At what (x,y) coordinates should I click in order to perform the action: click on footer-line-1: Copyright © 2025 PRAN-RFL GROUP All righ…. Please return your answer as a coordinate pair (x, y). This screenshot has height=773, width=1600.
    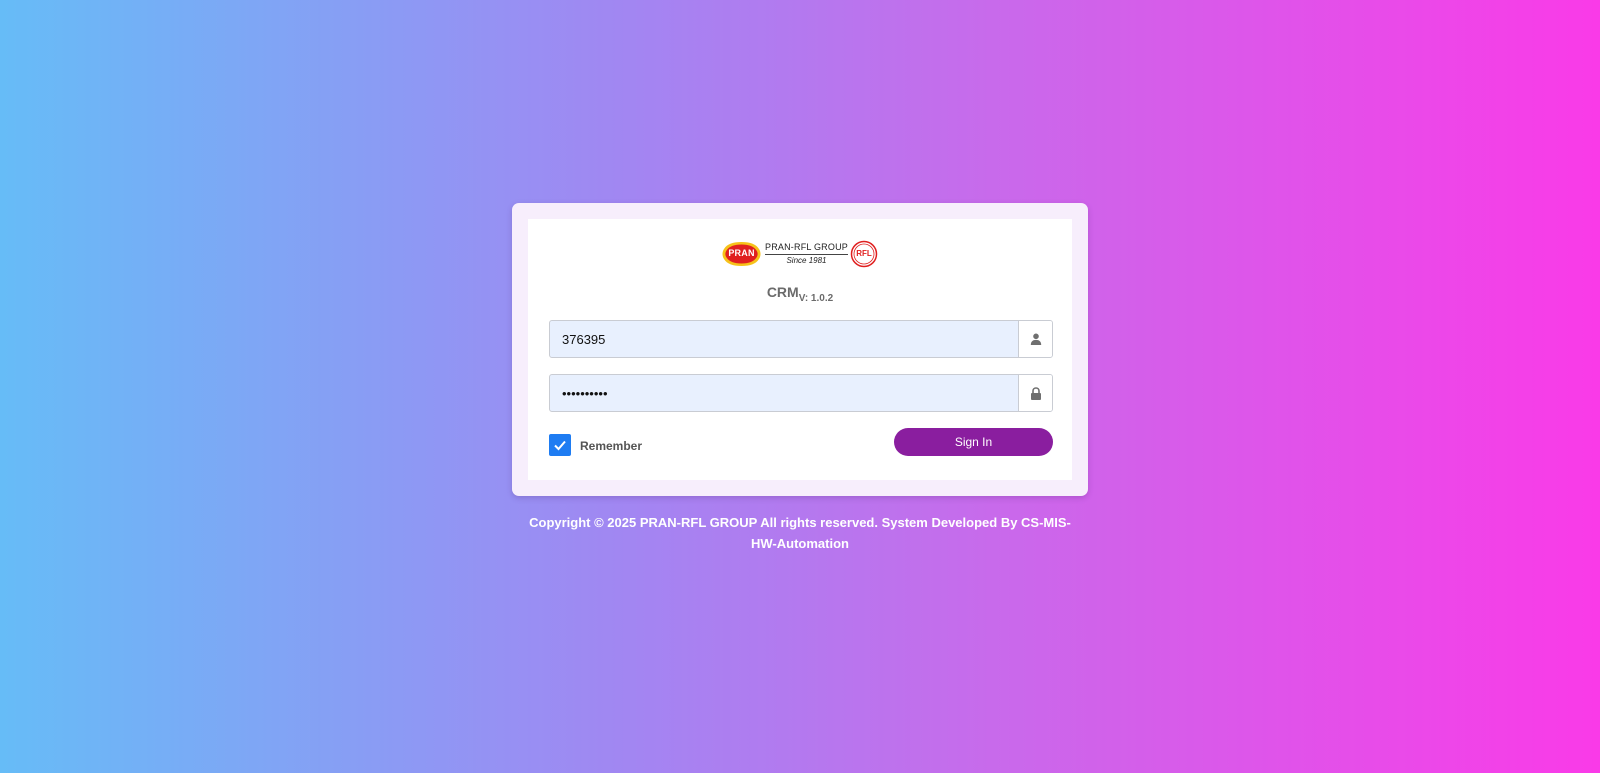
    Looking at the image, I should click on (800, 522).